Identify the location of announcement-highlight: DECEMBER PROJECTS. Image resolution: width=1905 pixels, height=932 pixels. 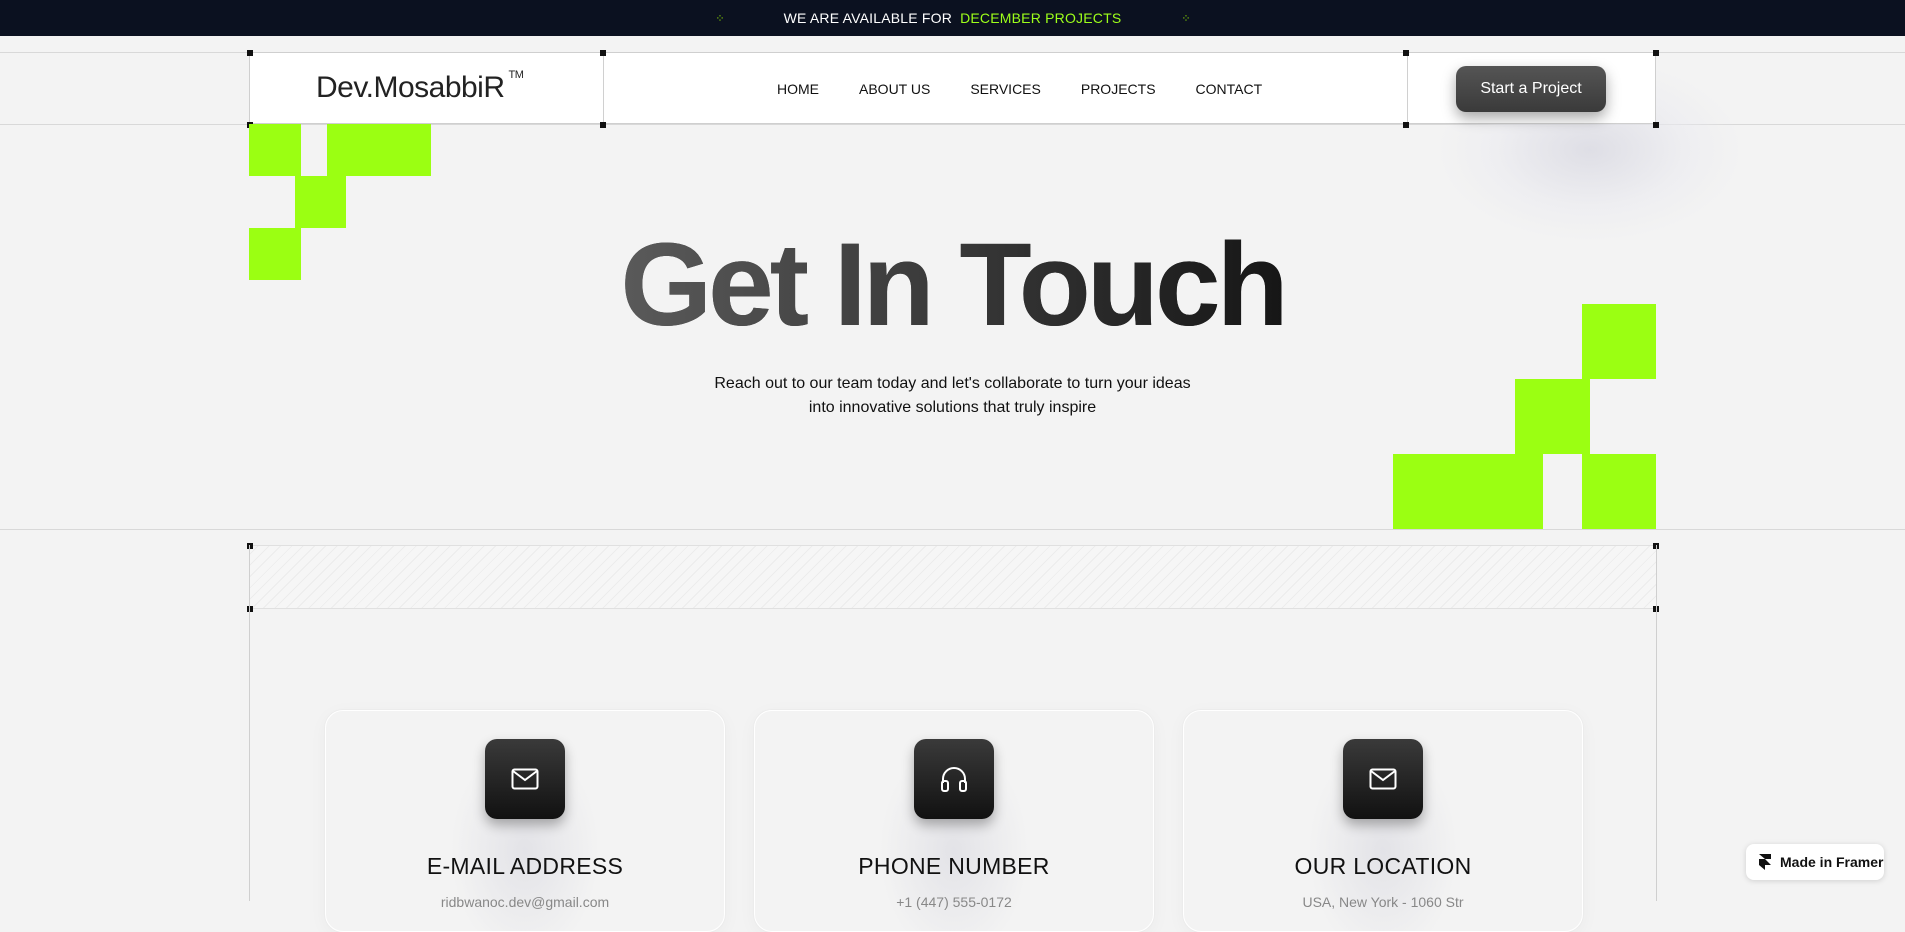
(1041, 18).